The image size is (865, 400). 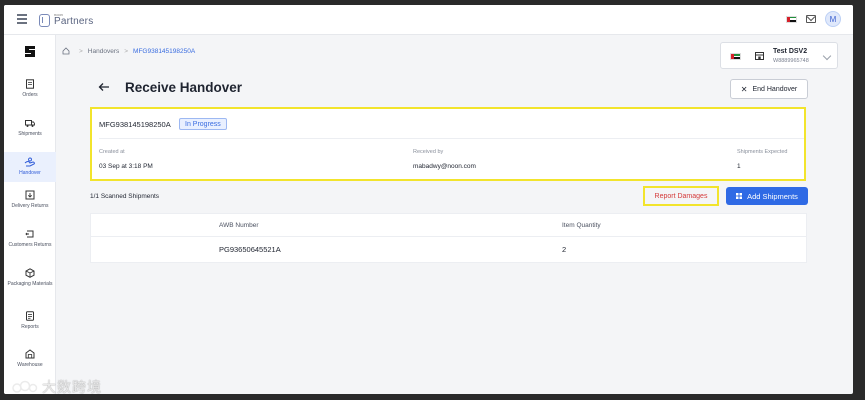 I want to click on sidebar-item-handover: Handover, so click(x=30, y=167).